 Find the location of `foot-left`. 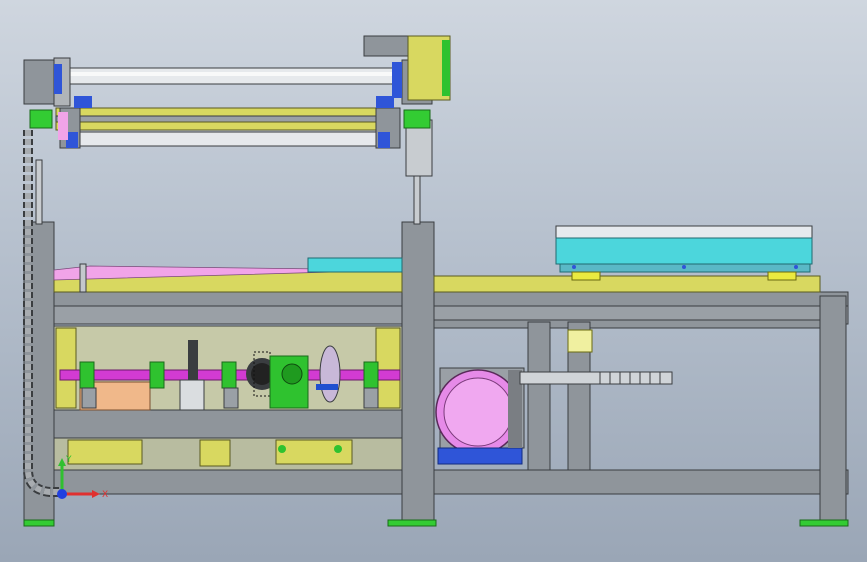

foot-left is located at coordinates (39, 523).